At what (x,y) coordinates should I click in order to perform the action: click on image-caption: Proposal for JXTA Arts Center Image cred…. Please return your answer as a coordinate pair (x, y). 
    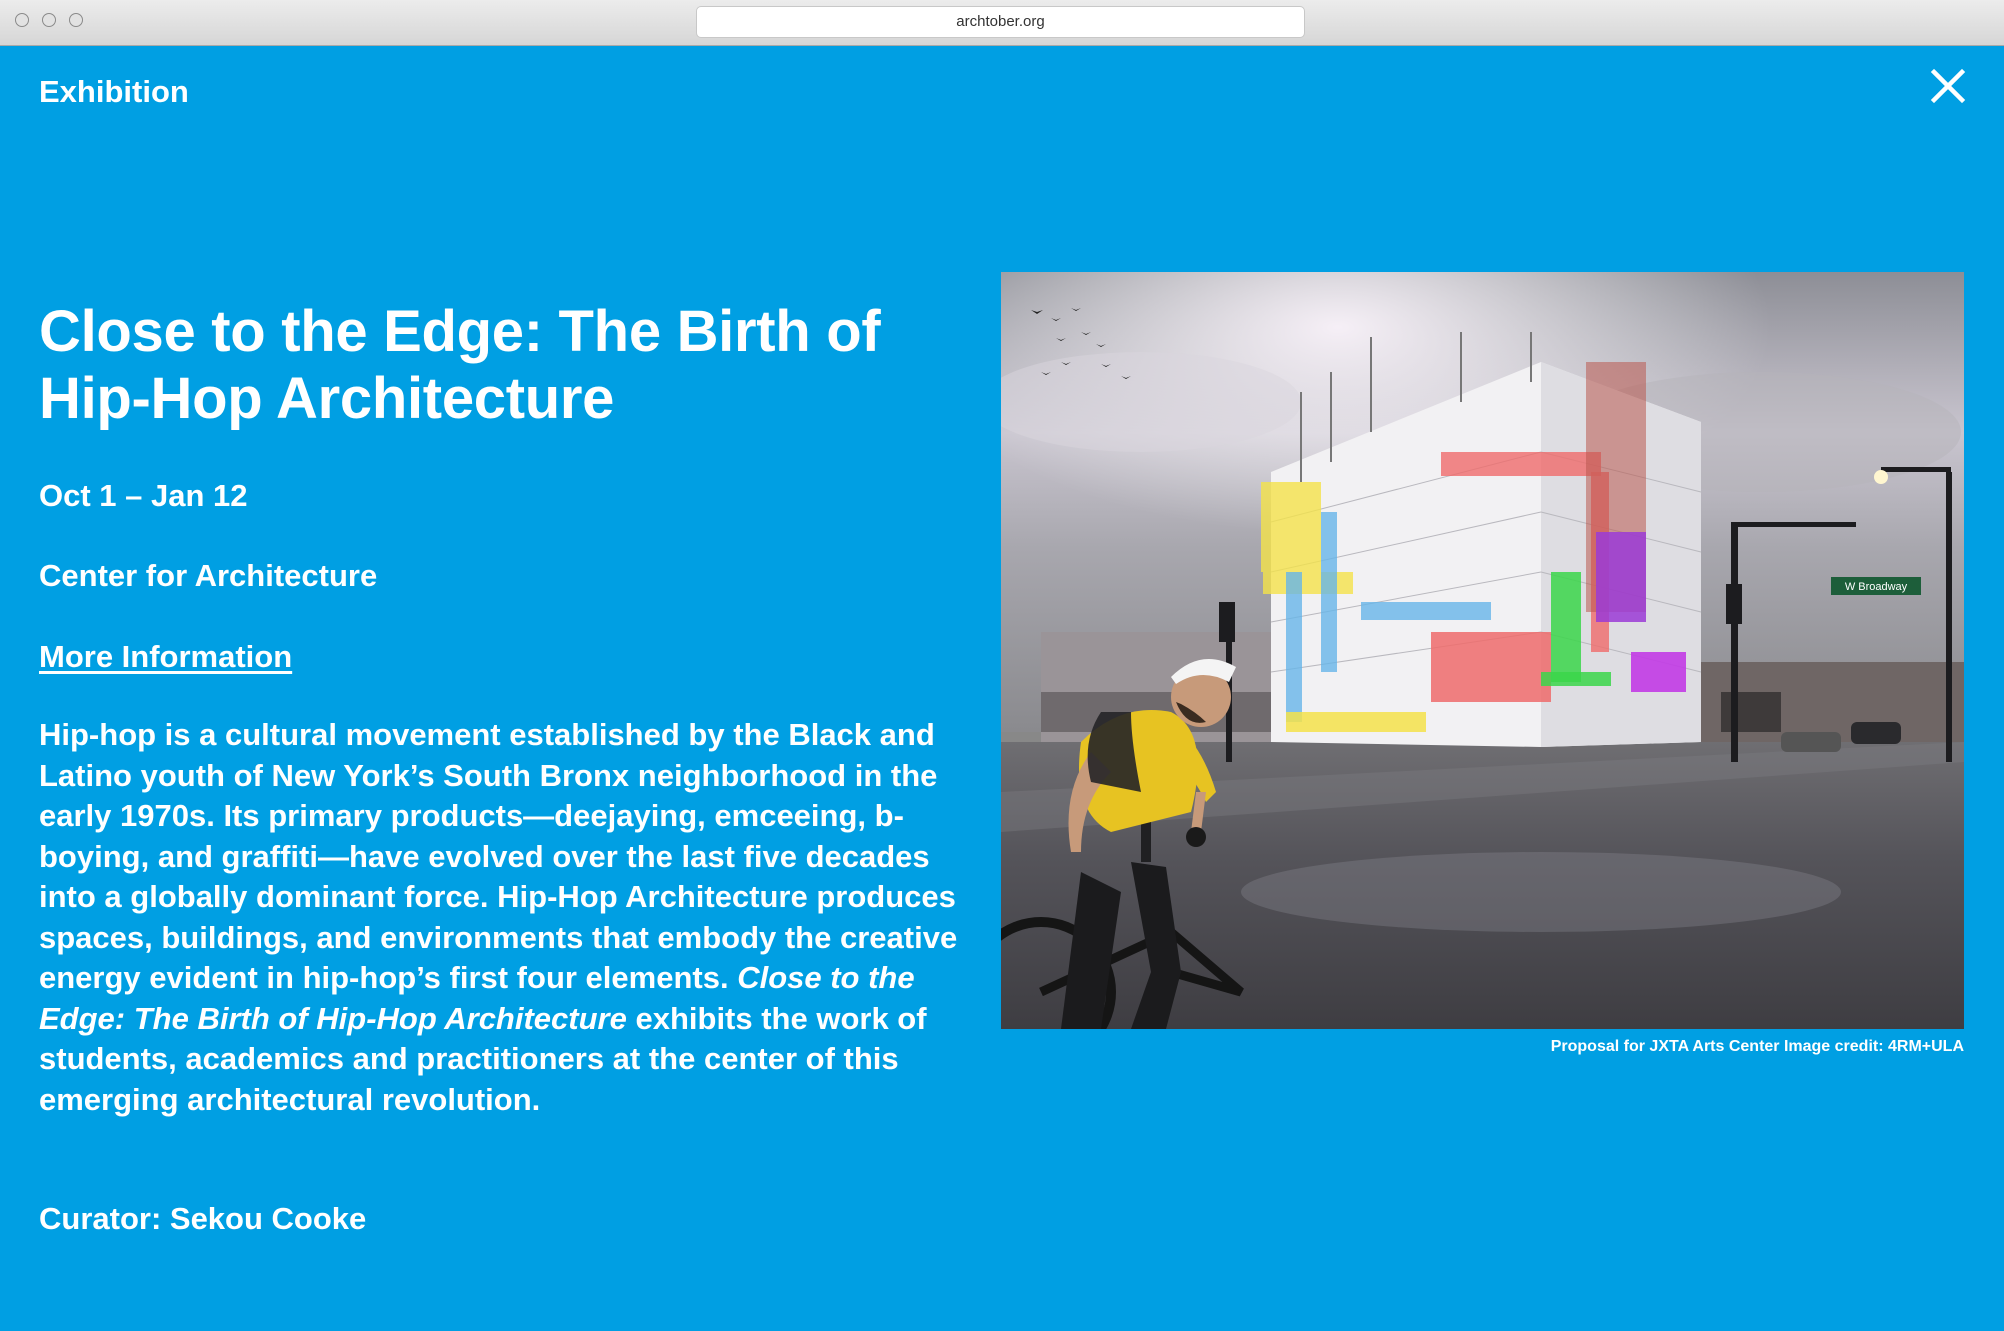
    Looking at the image, I should click on (1757, 1046).